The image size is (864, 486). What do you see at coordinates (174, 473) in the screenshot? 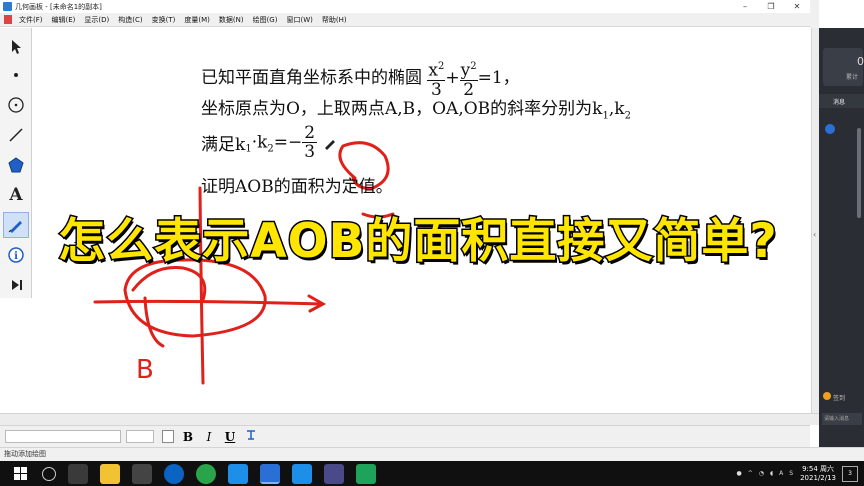
I see `edge-browser-icon` at bounding box center [174, 473].